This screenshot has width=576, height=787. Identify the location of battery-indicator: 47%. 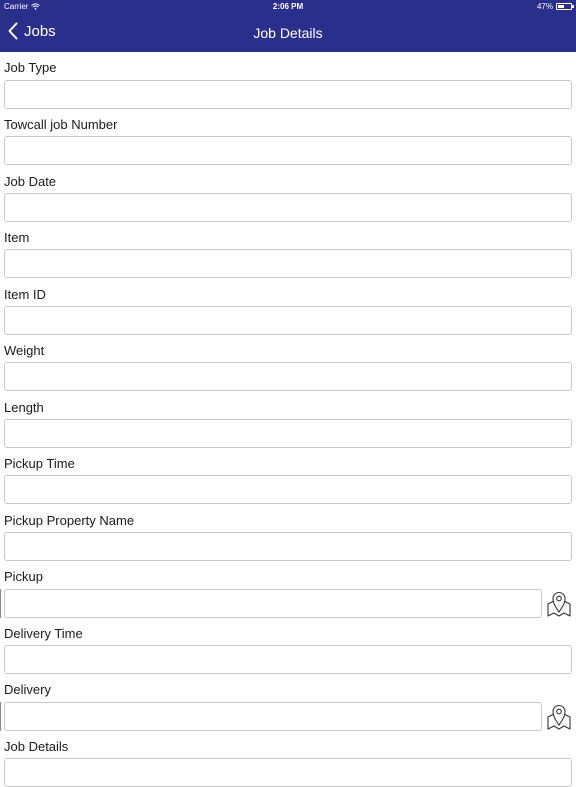
(555, 6).